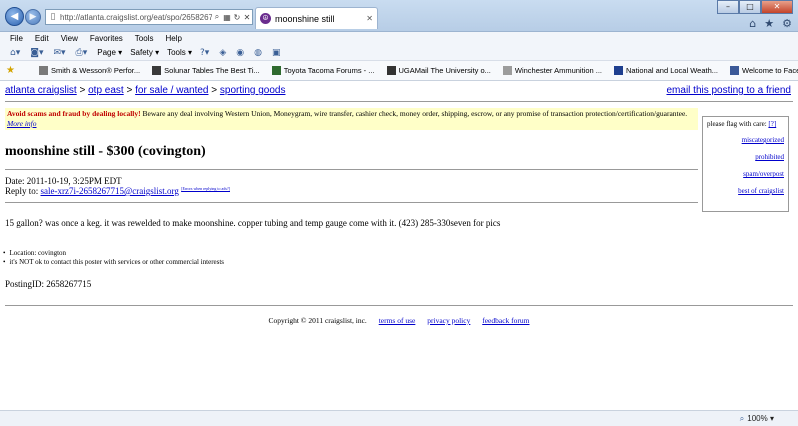 This screenshot has width=798, height=426. Describe the element at coordinates (505, 320) in the screenshot. I see `feedback-forum-link: feedback forum` at that location.